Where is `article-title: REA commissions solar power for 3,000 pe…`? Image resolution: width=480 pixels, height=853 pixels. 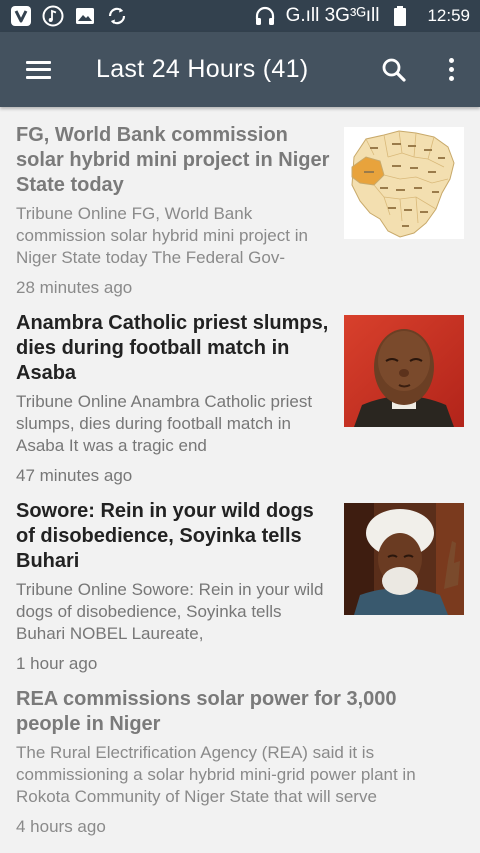
article-title: REA commissions solar power for 3,000 pe… is located at coordinates (206, 711).